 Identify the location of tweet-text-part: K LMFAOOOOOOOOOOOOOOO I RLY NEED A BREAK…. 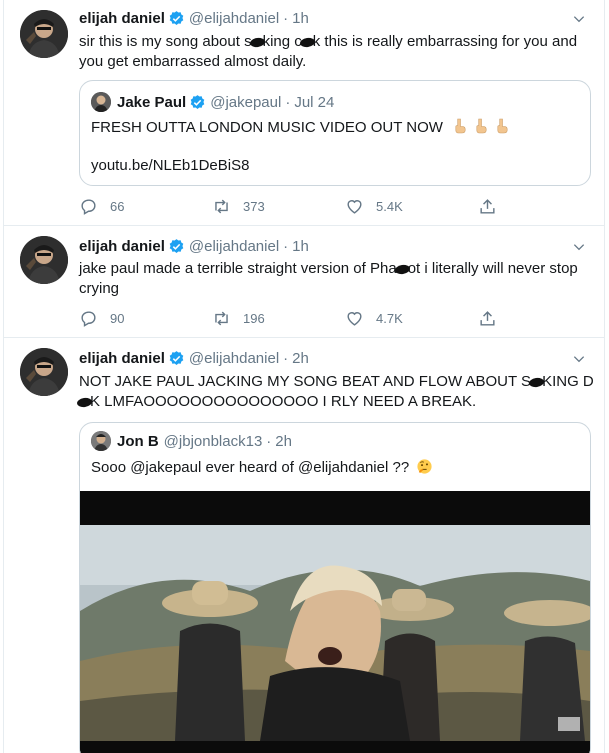
(283, 401).